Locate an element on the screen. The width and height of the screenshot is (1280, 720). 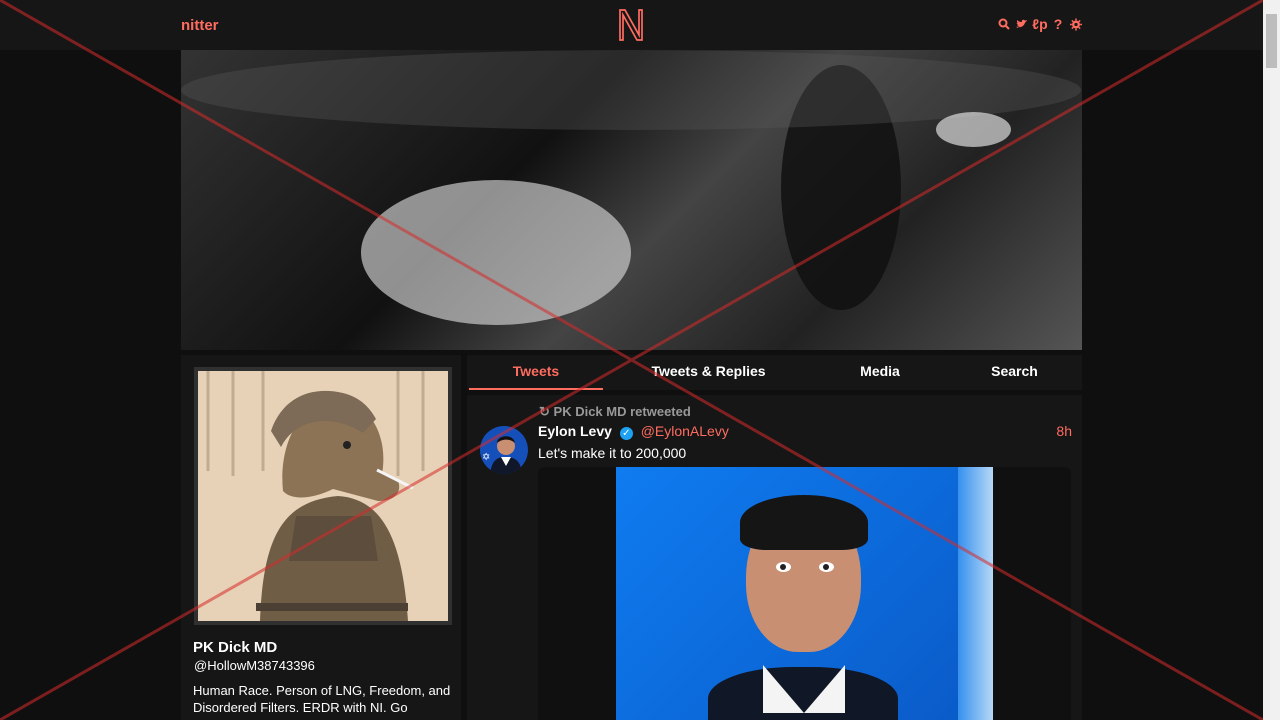
scrollbar-thumb is located at coordinates (1271, 41).